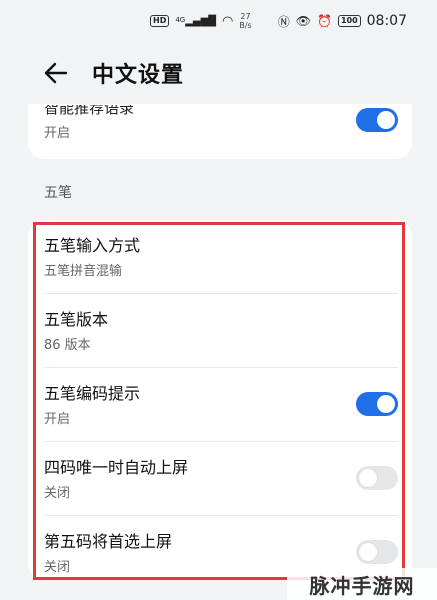  I want to click on fifth-code-commit-first-toggle, so click(377, 552).